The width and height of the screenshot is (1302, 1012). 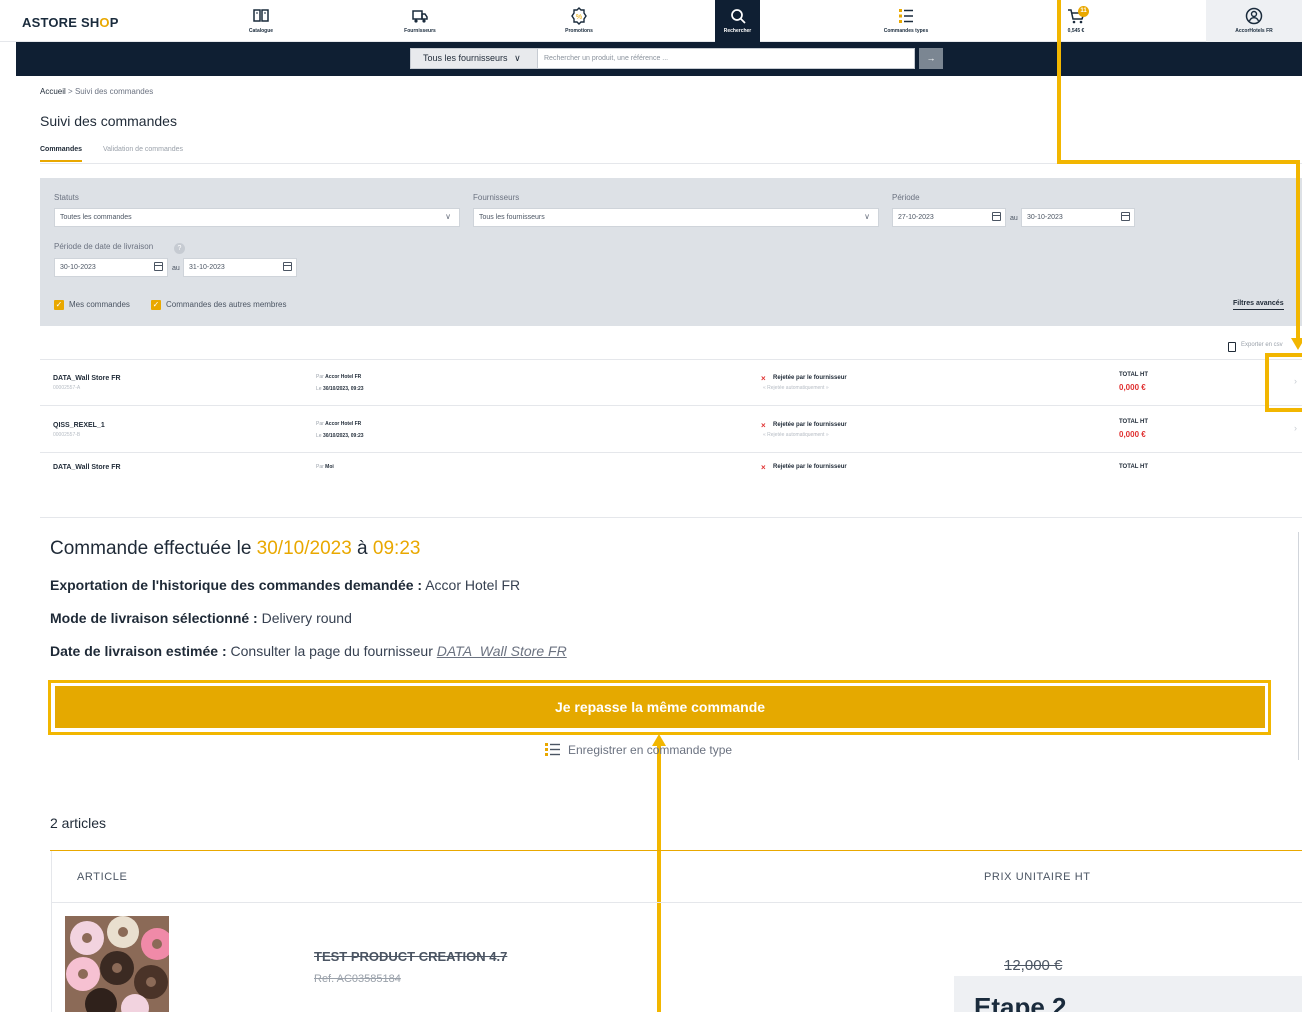 What do you see at coordinates (579, 16) in the screenshot?
I see `promo-badge-icon: %` at bounding box center [579, 16].